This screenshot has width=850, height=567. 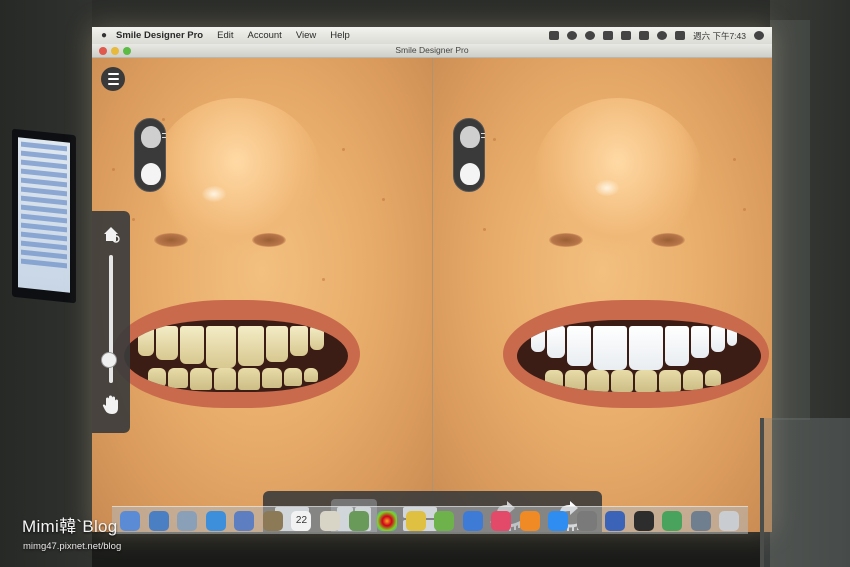 What do you see at coordinates (306, 35) in the screenshot?
I see `menu-view: View` at bounding box center [306, 35].